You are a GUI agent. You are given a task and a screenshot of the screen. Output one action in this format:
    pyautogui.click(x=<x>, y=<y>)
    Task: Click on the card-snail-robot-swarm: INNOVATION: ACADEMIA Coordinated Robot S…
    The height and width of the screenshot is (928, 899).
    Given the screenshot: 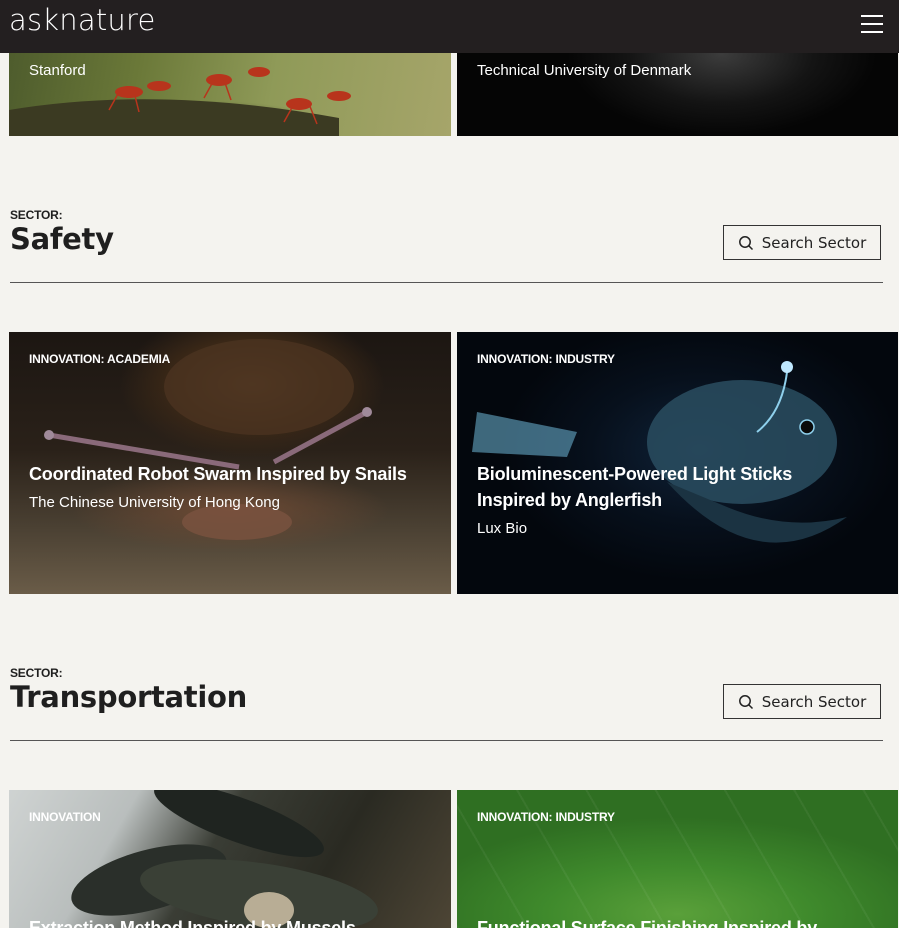 What is the action you would take?
    pyautogui.click(x=230, y=463)
    